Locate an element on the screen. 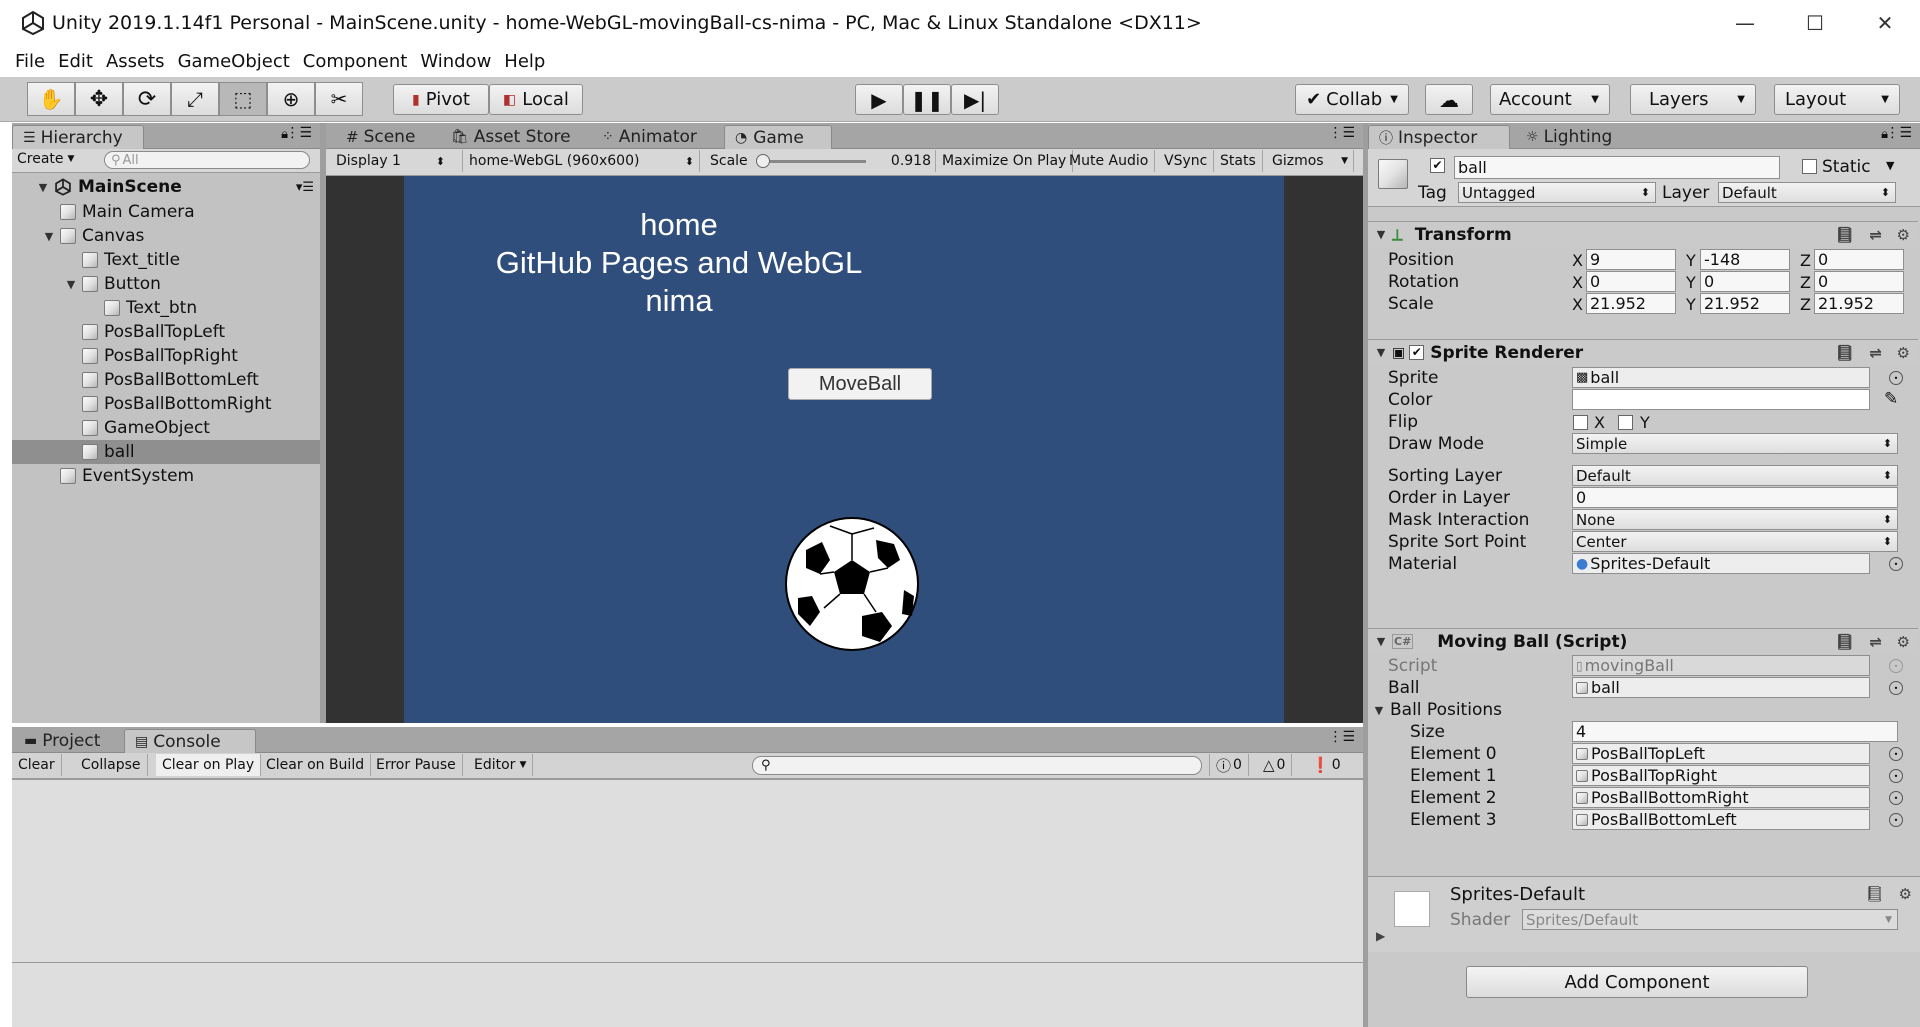 Image resolution: width=1920 pixels, height=1027 pixels. hierarchy-item: ▼ Canvas is located at coordinates (166, 236).